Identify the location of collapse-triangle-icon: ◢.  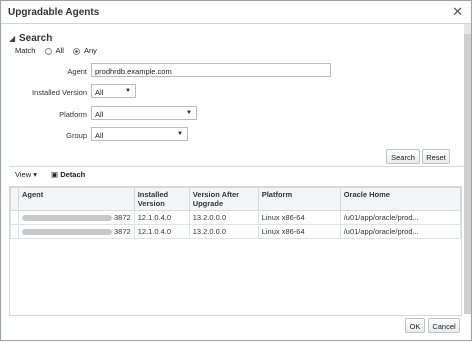
(12, 38).